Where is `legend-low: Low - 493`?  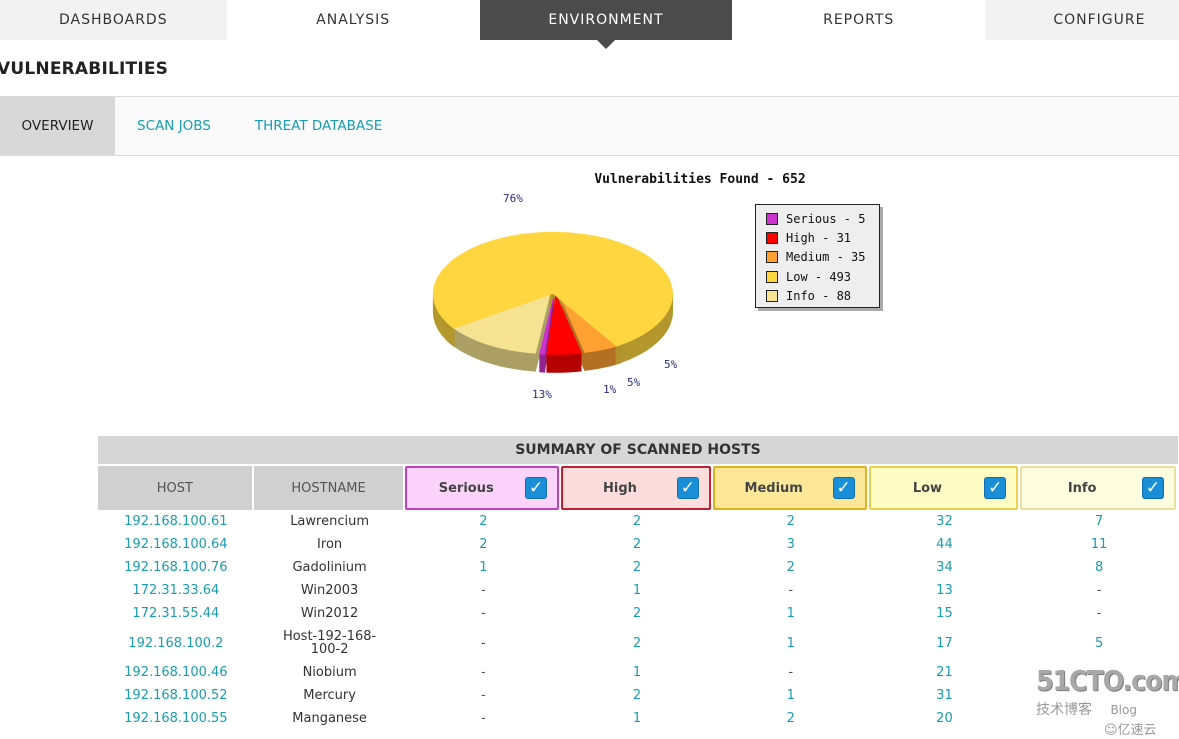 legend-low: Low - 493 is located at coordinates (817, 276).